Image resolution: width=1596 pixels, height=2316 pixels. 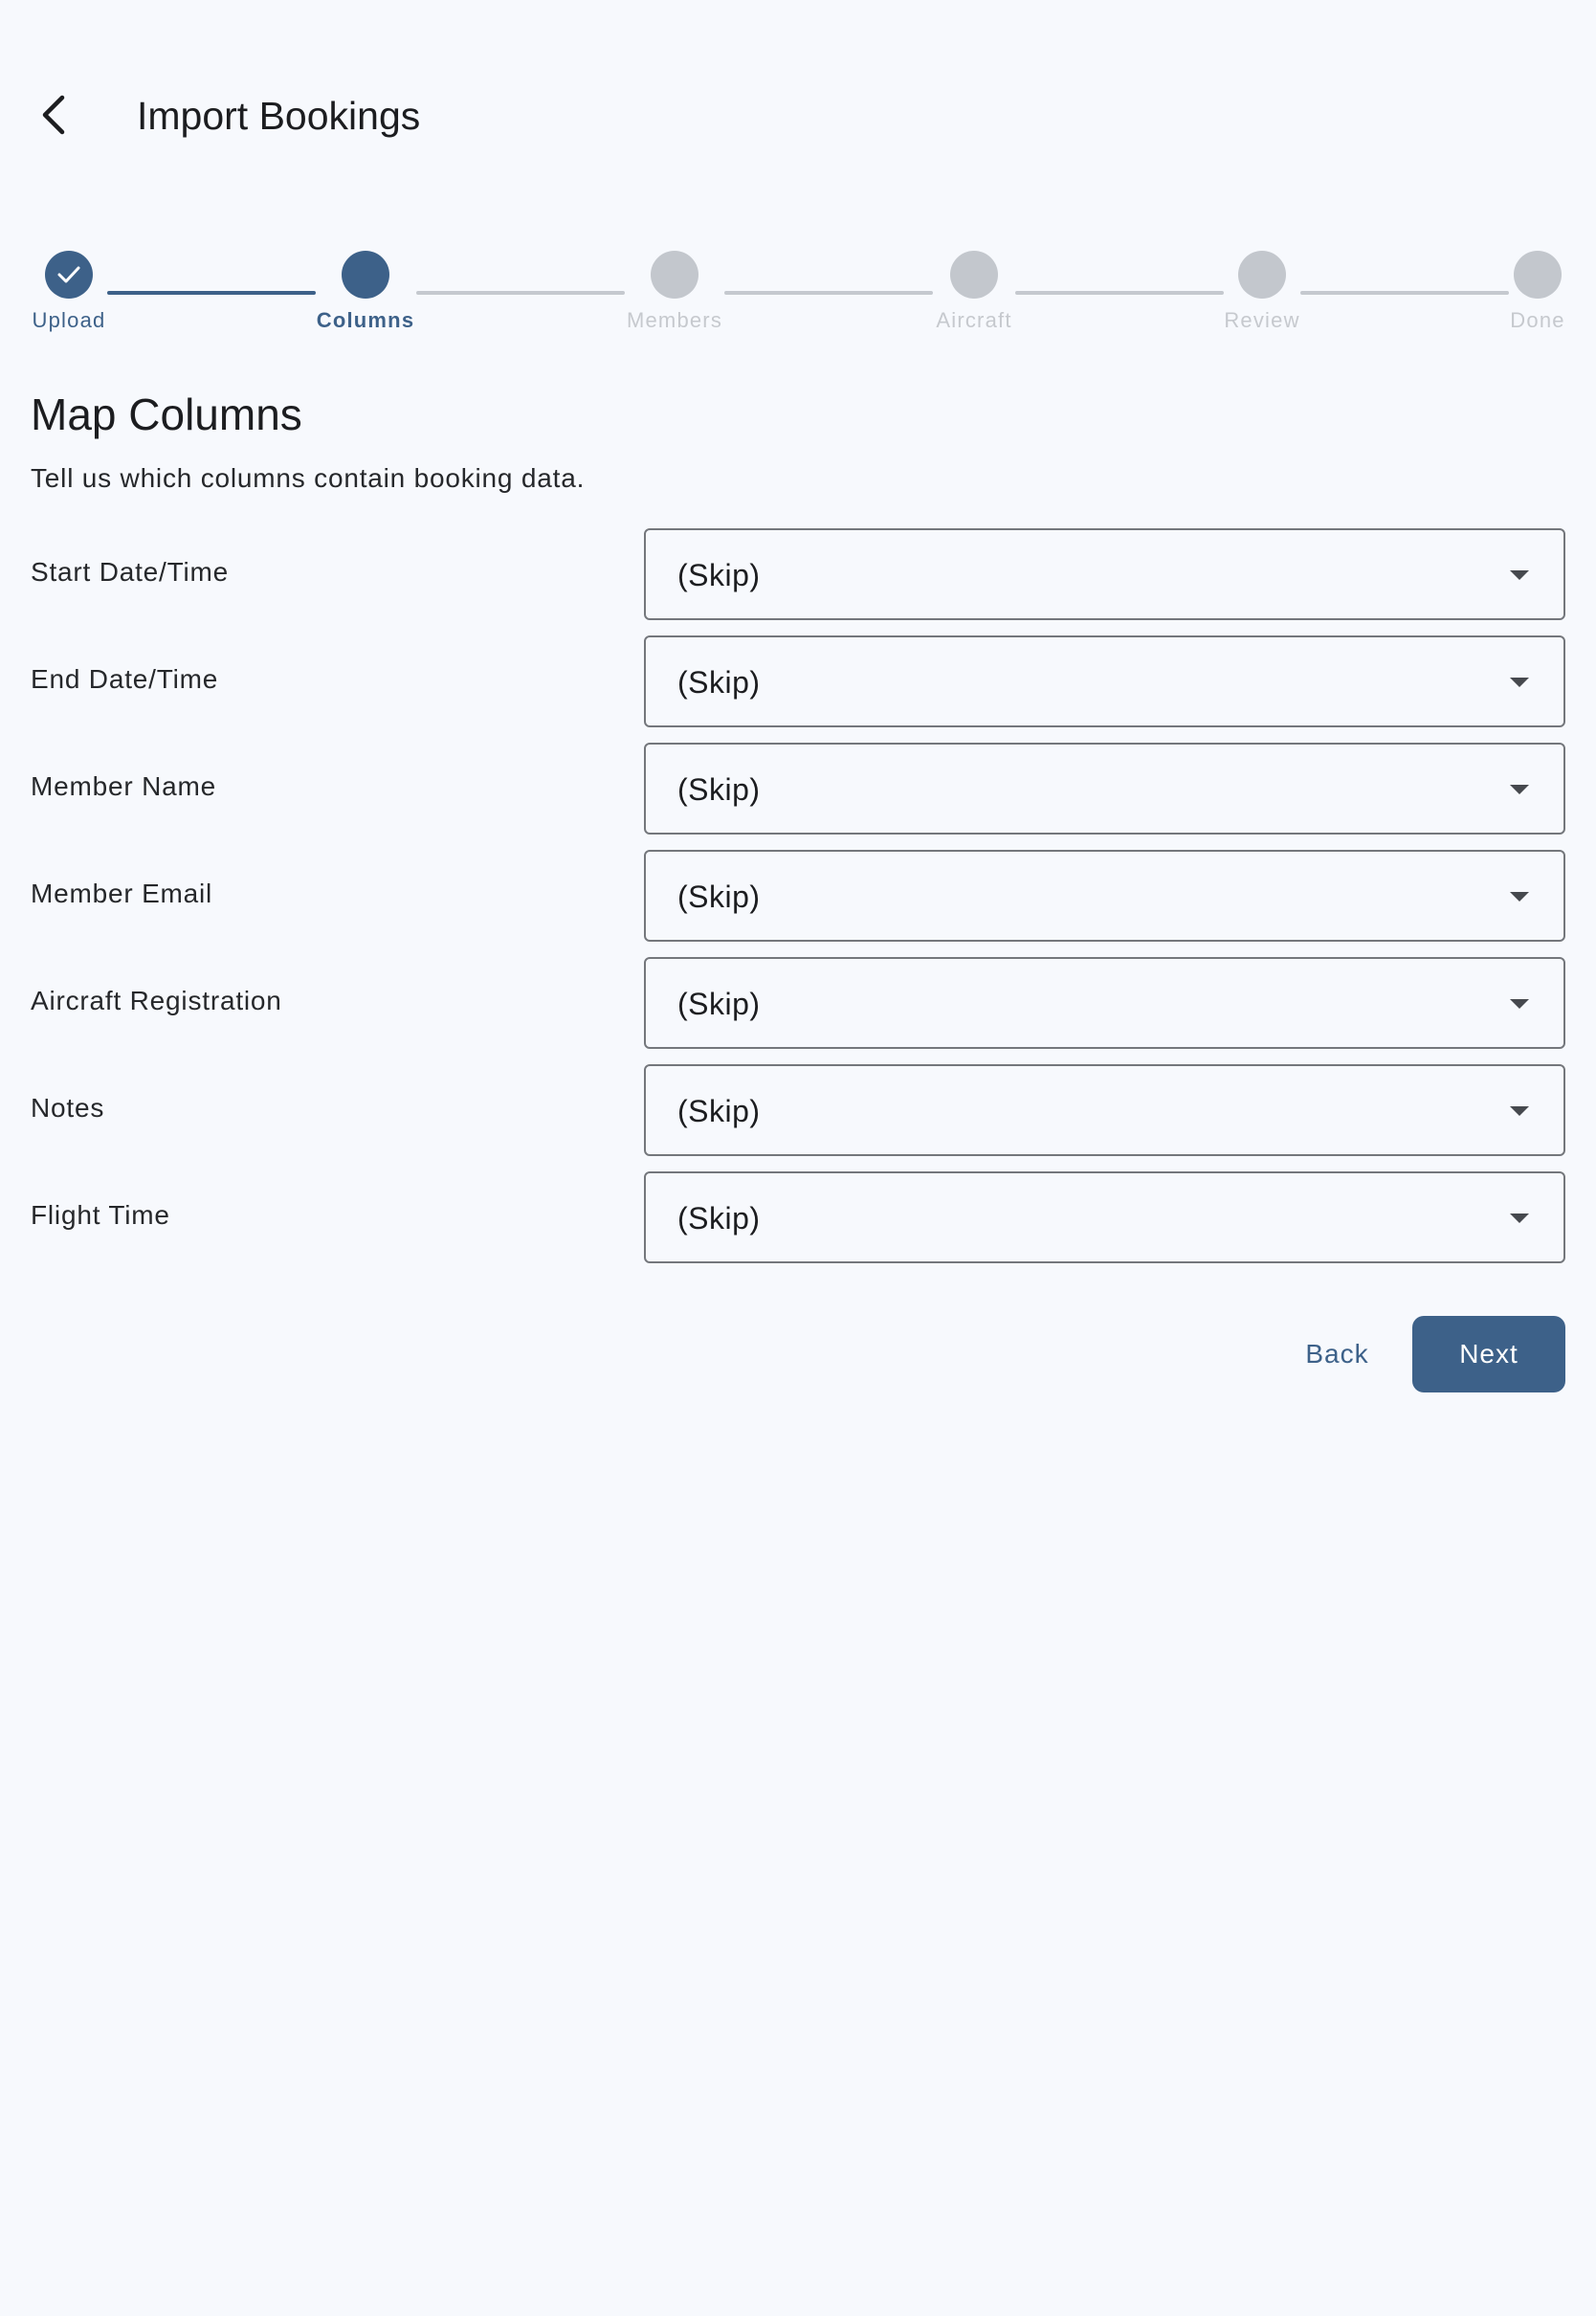 What do you see at coordinates (974, 320) in the screenshot?
I see `step-label-aircraft: Aircraft` at bounding box center [974, 320].